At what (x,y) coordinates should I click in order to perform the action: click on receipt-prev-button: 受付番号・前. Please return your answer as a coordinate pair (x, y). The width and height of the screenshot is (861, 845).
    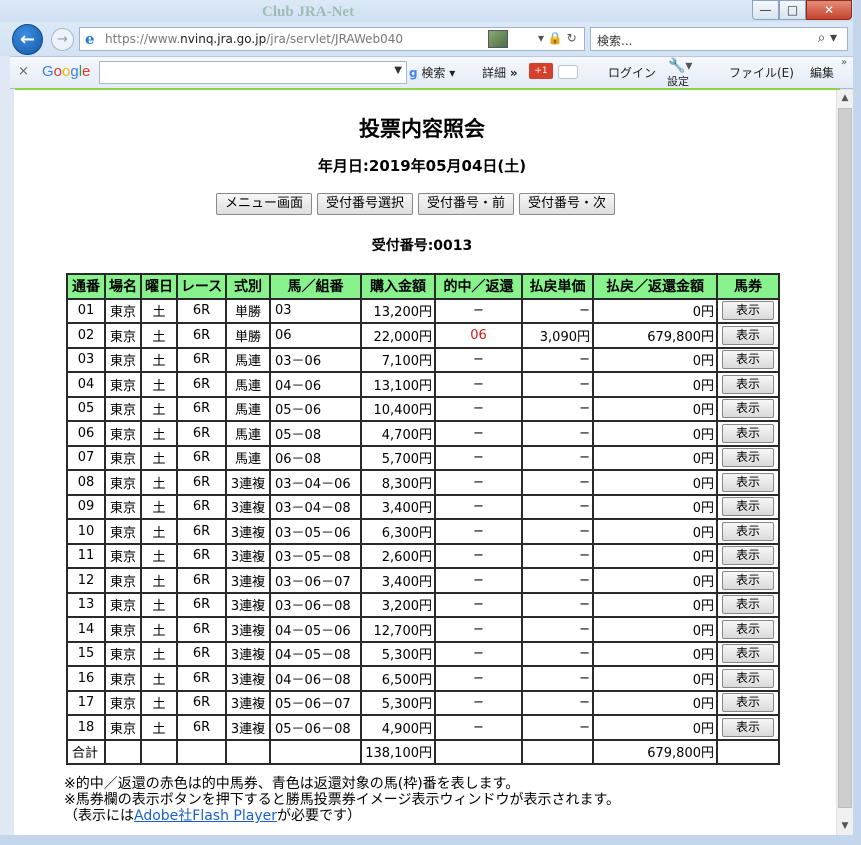
    Looking at the image, I should click on (466, 204).